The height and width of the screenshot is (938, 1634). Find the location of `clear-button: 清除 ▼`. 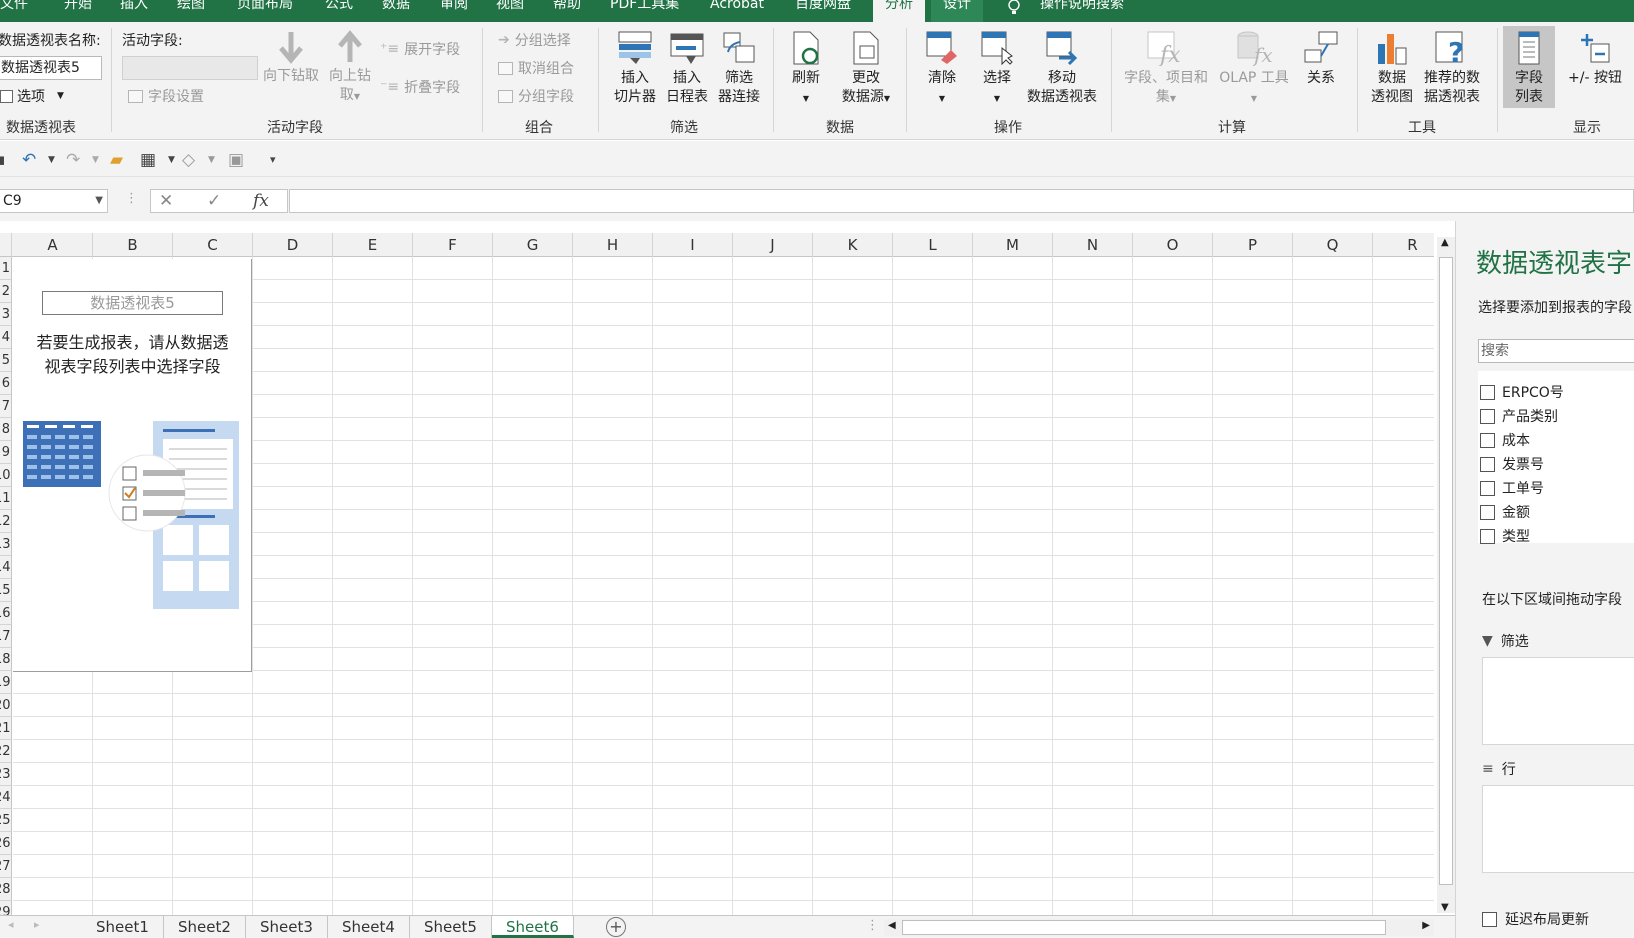

clear-button: 清除 ▼ is located at coordinates (942, 69).